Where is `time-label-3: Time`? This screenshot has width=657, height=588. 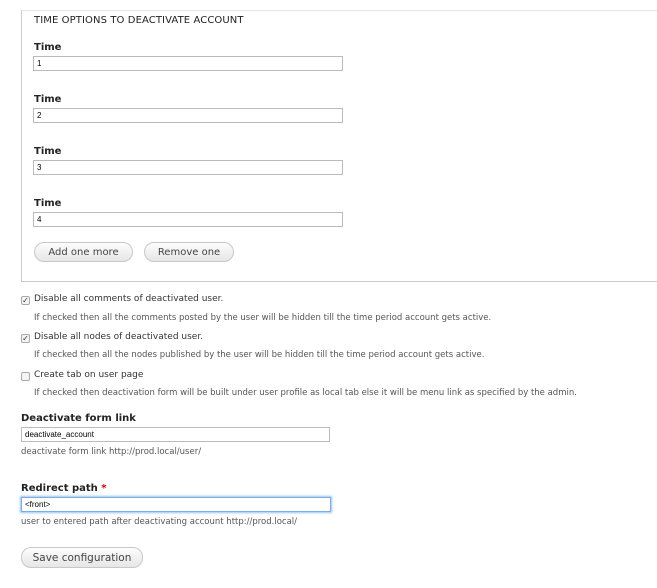
time-label-3: Time is located at coordinates (48, 151).